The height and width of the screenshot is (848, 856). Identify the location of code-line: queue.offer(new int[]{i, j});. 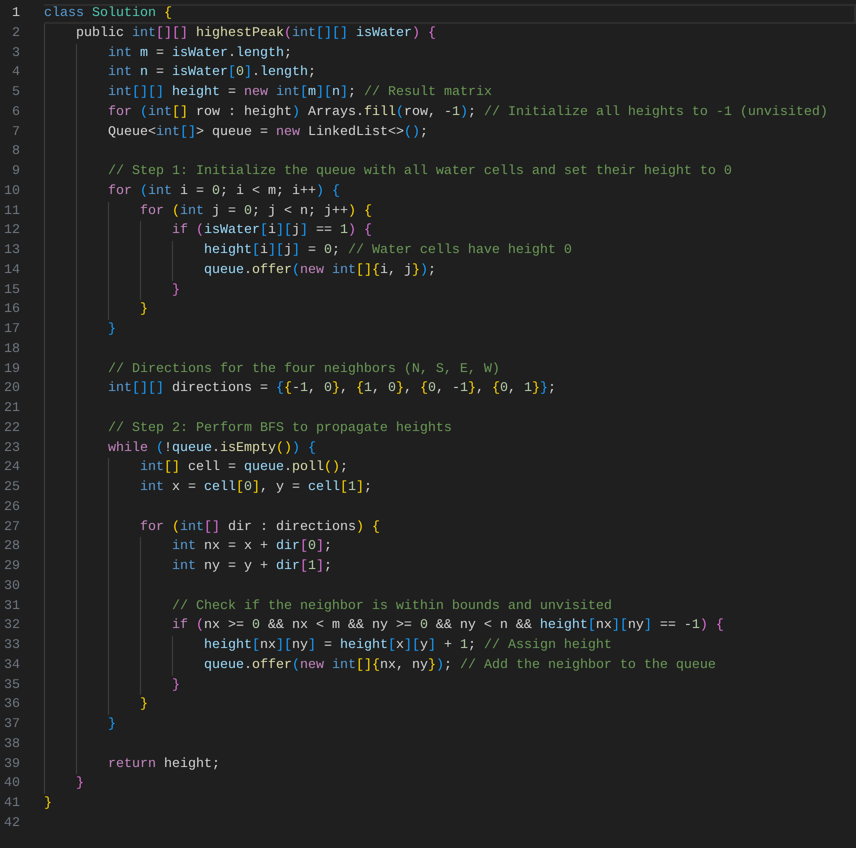
(319, 271).